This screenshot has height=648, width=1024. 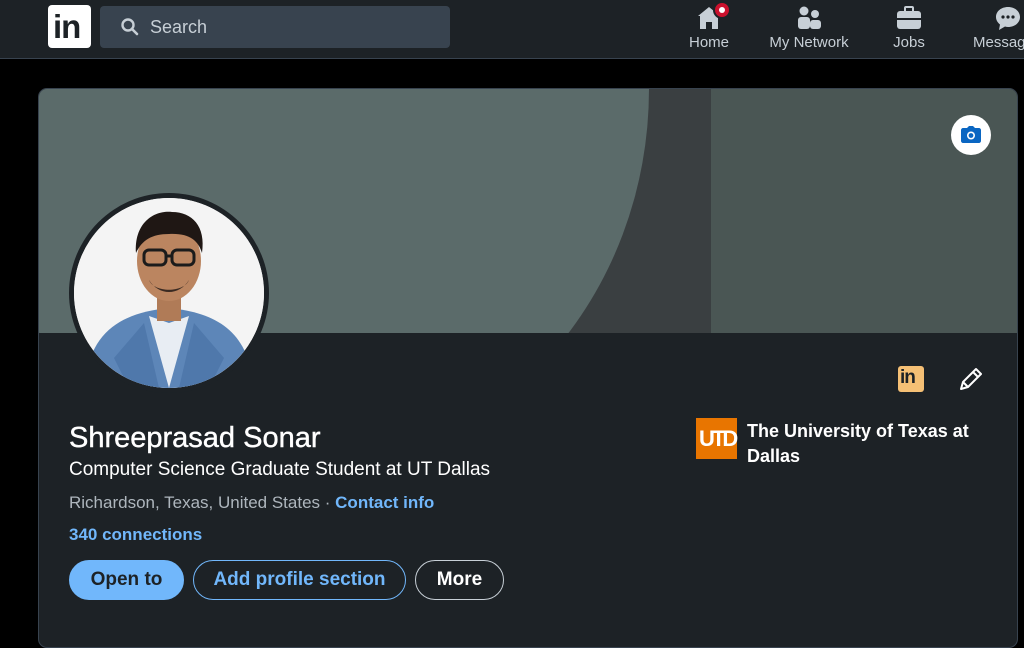 What do you see at coordinates (909, 42) in the screenshot?
I see `nav-jobs-label: Jobs` at bounding box center [909, 42].